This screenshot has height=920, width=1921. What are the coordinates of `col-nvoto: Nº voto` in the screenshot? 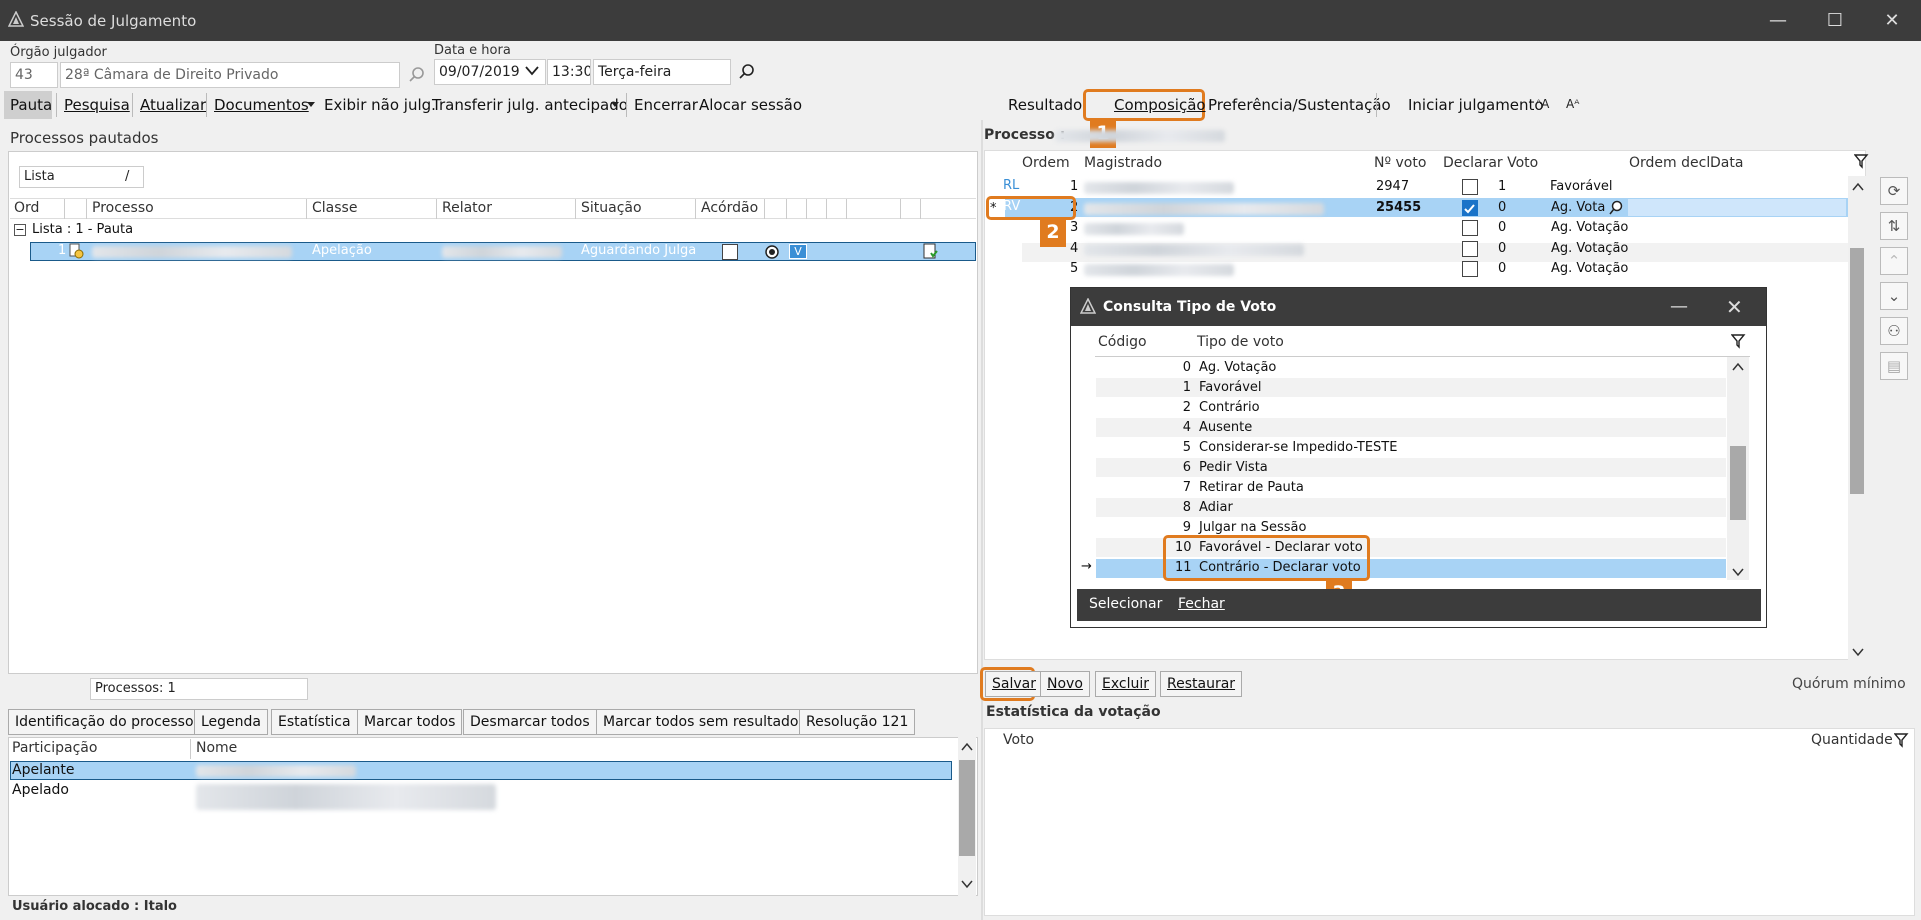 It's located at (1400, 163).